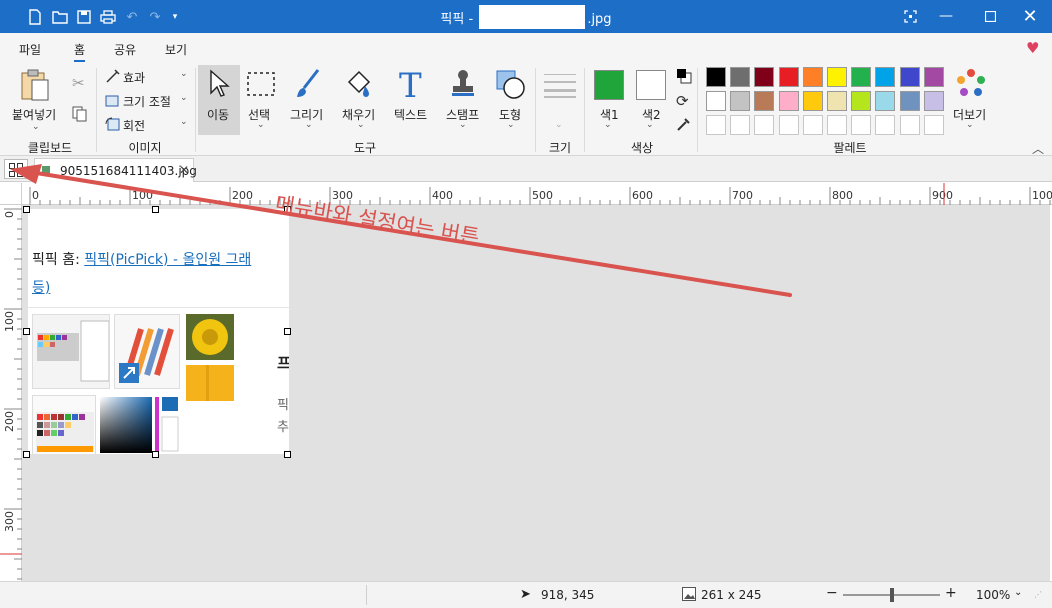 The width and height of the screenshot is (1052, 608). Describe the element at coordinates (125, 49) in the screenshot. I see `tab-share: 공유` at that location.